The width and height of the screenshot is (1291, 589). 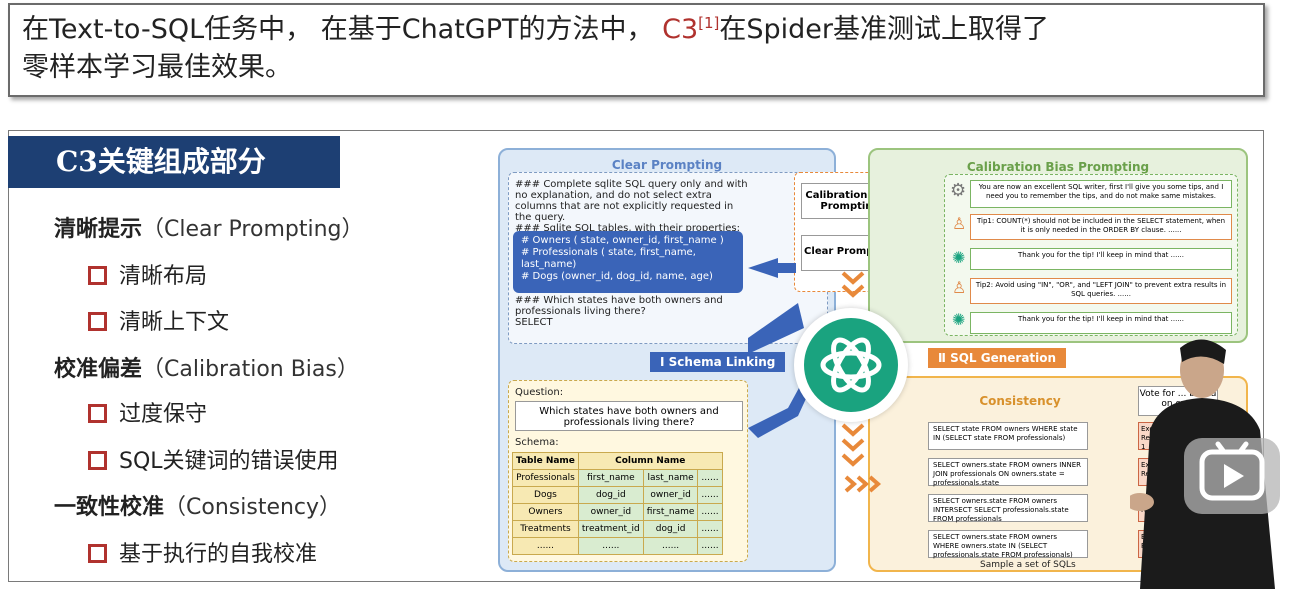 What do you see at coordinates (342, 29) in the screenshot?
I see `caption-line1-pre: 在Text-to-SQL任务中， 在基于ChatGPT的方法中，` at bounding box center [342, 29].